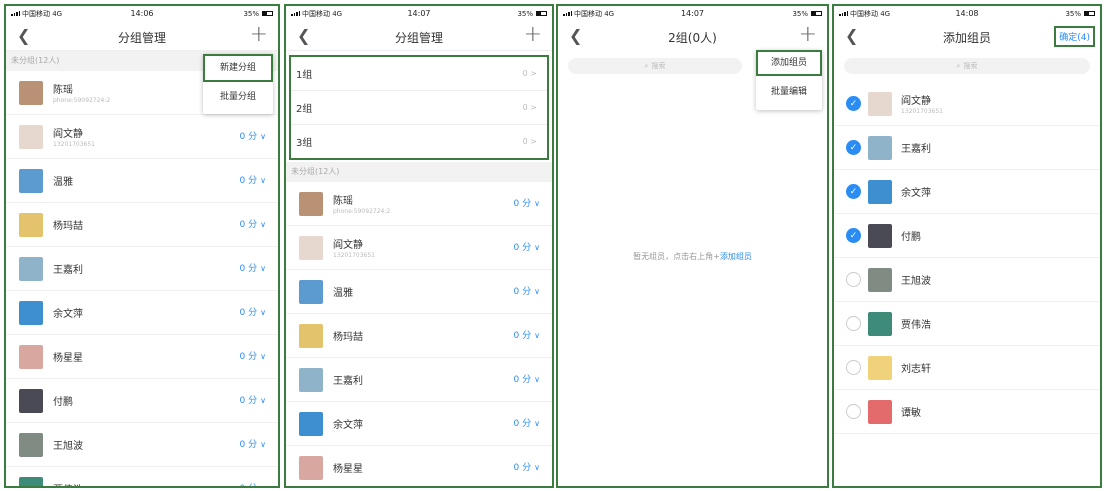 Image resolution: width=1104 pixels, height=491 pixels. I want to click on member-name: 温雅, so click(343, 293).